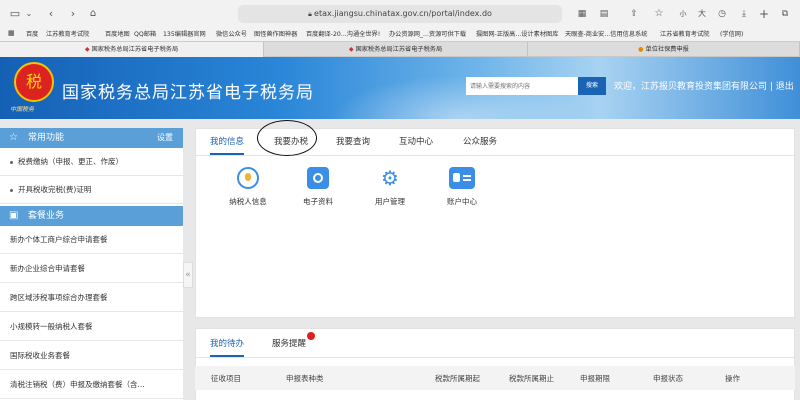 The image size is (800, 400). I want to click on sidebar-item: 开具税收完税(费)证明, so click(91, 190).